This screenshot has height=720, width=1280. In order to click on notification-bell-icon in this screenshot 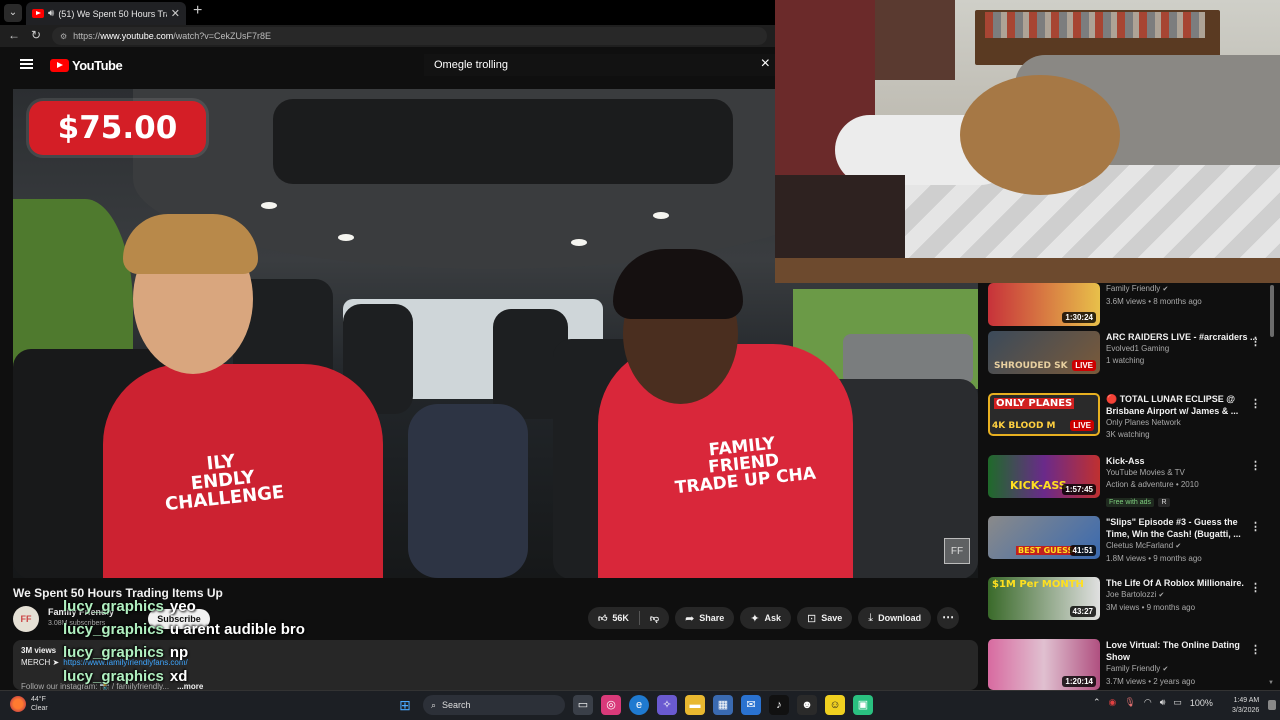, I will do `click(1272, 705)`.